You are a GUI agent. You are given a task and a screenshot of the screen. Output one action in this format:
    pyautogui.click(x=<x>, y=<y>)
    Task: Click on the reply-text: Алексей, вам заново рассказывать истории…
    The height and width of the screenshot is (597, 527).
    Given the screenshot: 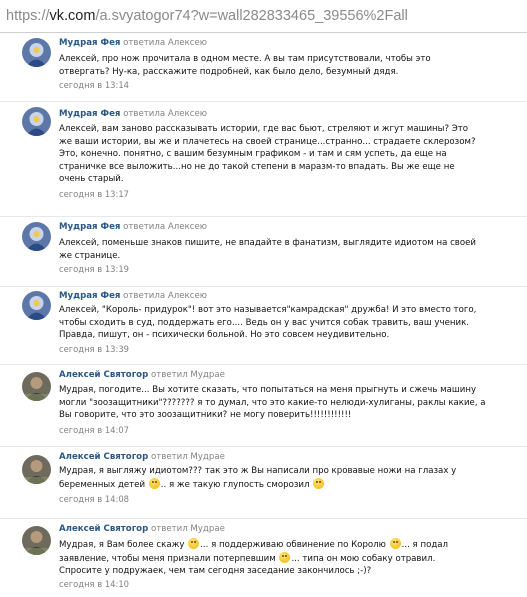 What is the action you would take?
    pyautogui.click(x=289, y=154)
    